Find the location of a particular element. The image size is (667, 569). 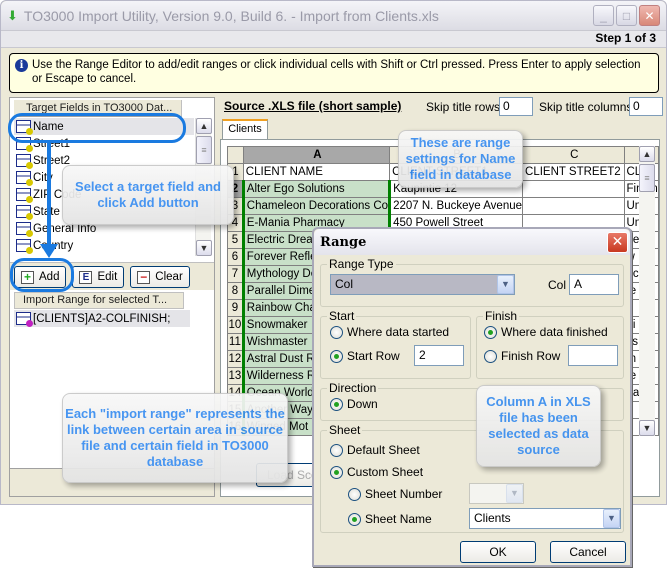

table-cell: CLIENT NAME is located at coordinates (316, 172).